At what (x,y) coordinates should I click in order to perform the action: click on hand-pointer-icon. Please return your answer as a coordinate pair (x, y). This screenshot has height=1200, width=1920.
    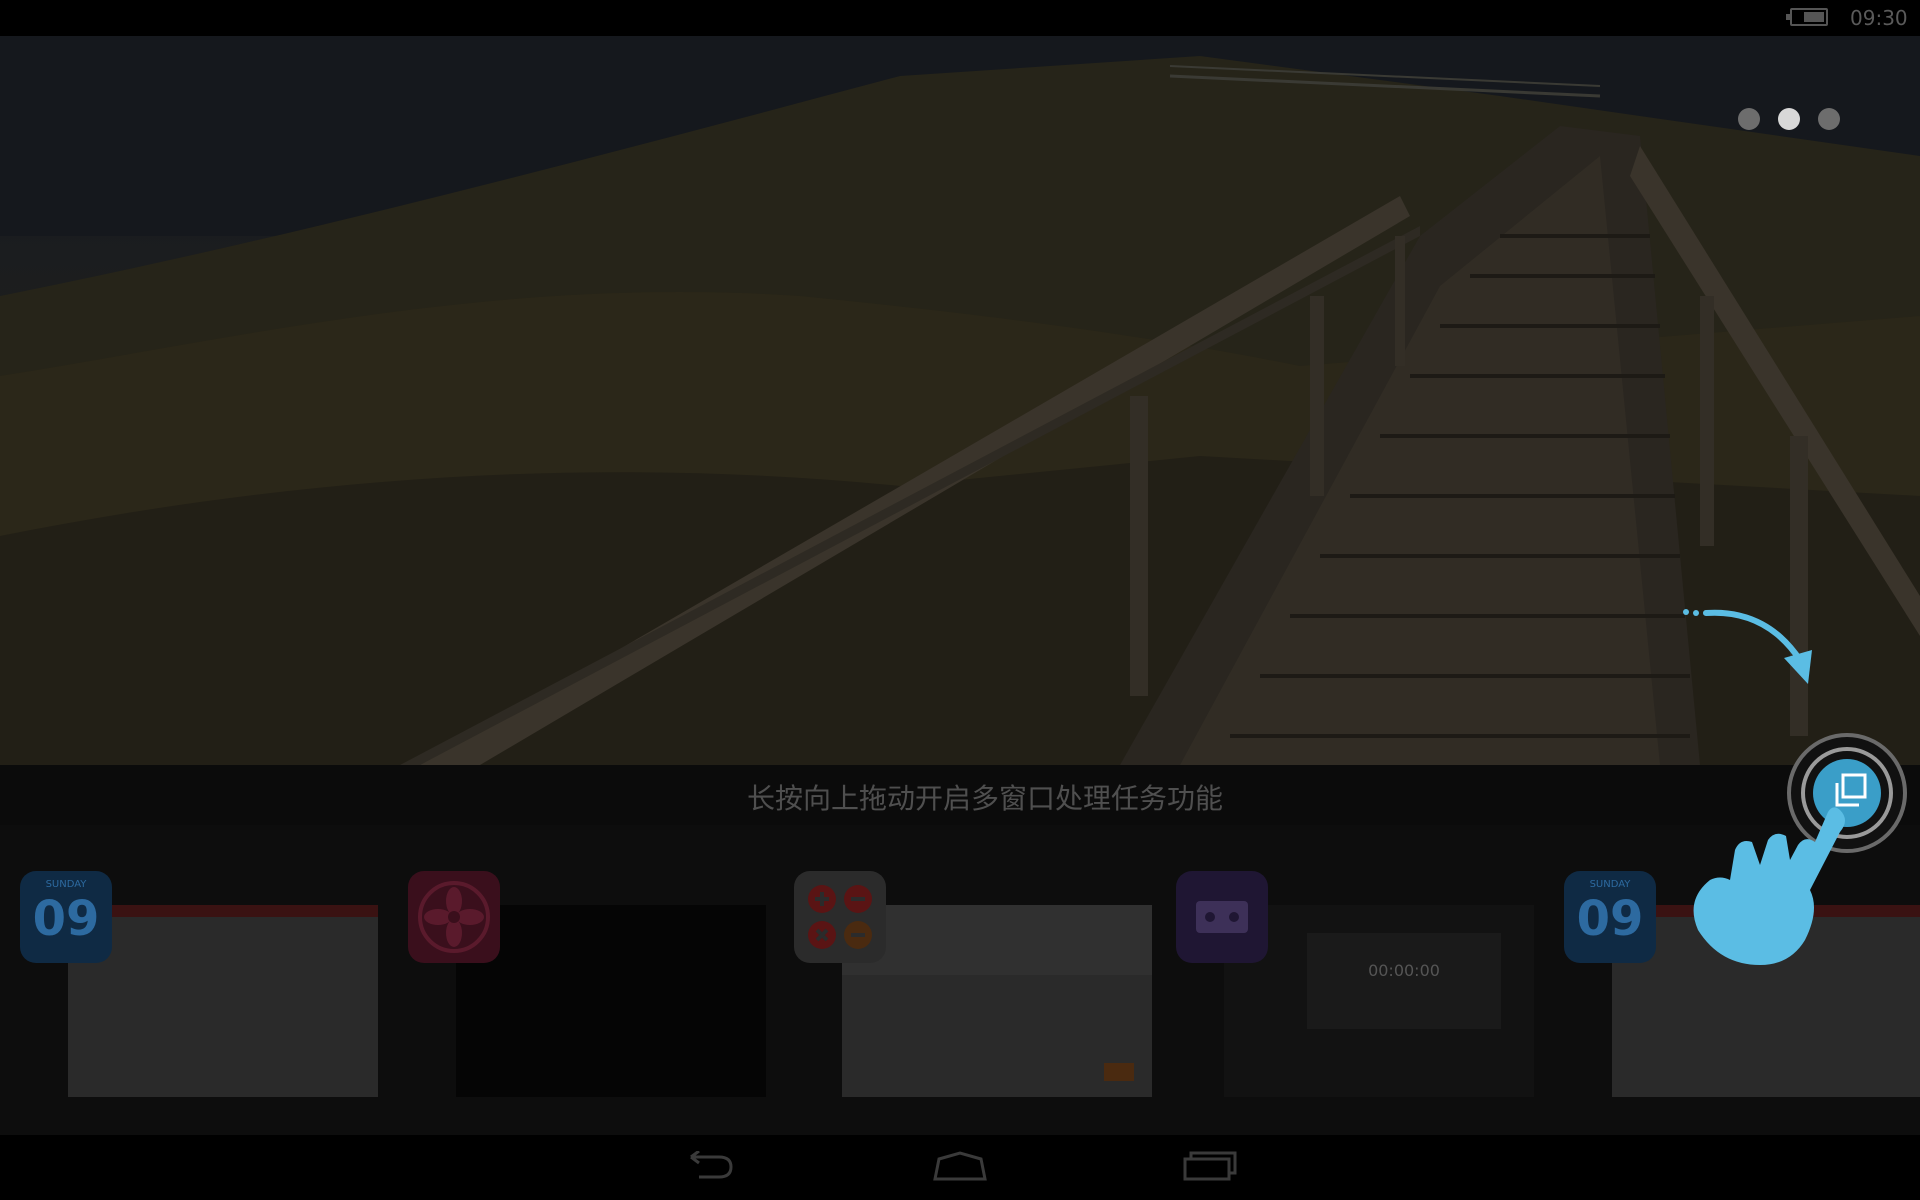
    Looking at the image, I should click on (1770, 882).